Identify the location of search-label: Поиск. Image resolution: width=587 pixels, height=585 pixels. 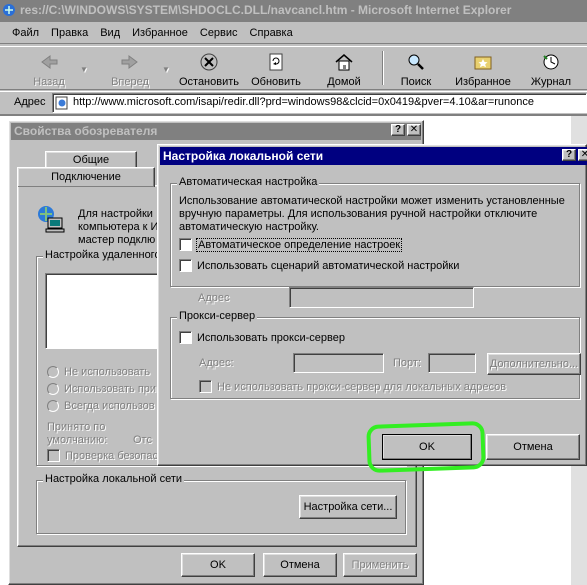
(416, 82).